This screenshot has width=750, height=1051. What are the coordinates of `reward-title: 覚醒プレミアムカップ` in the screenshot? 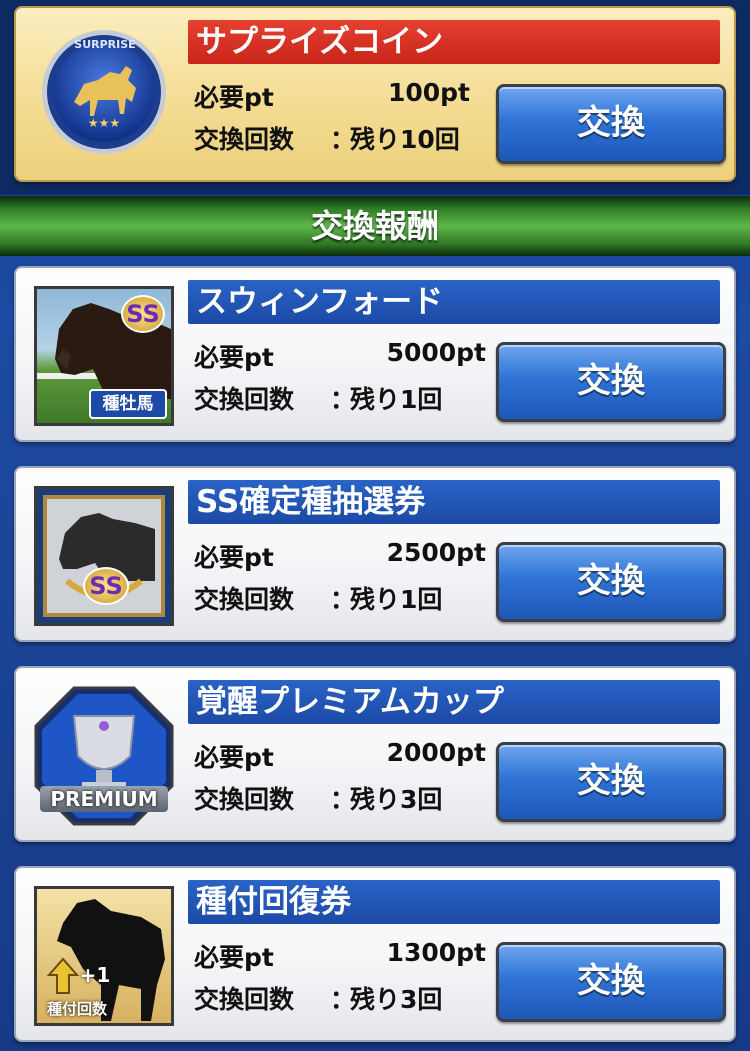 It's located at (454, 702).